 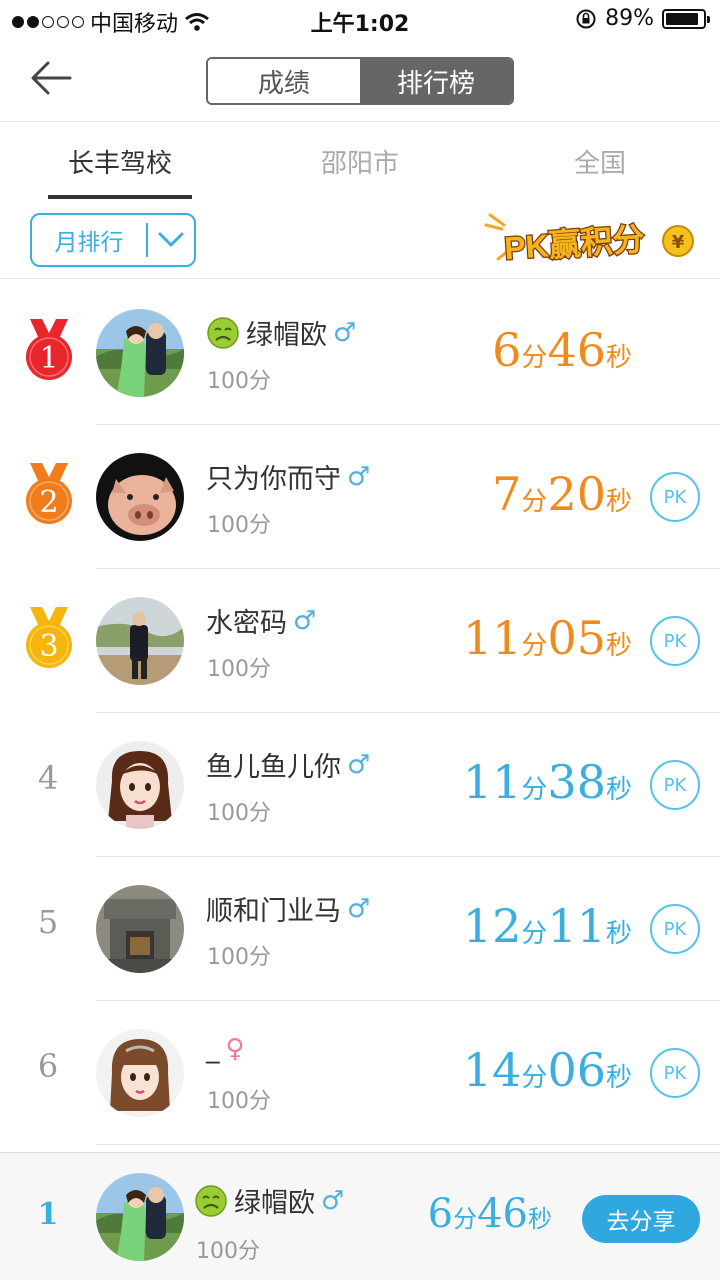 I want to click on period-dropdown-label: 月排行, so click(x=89, y=243).